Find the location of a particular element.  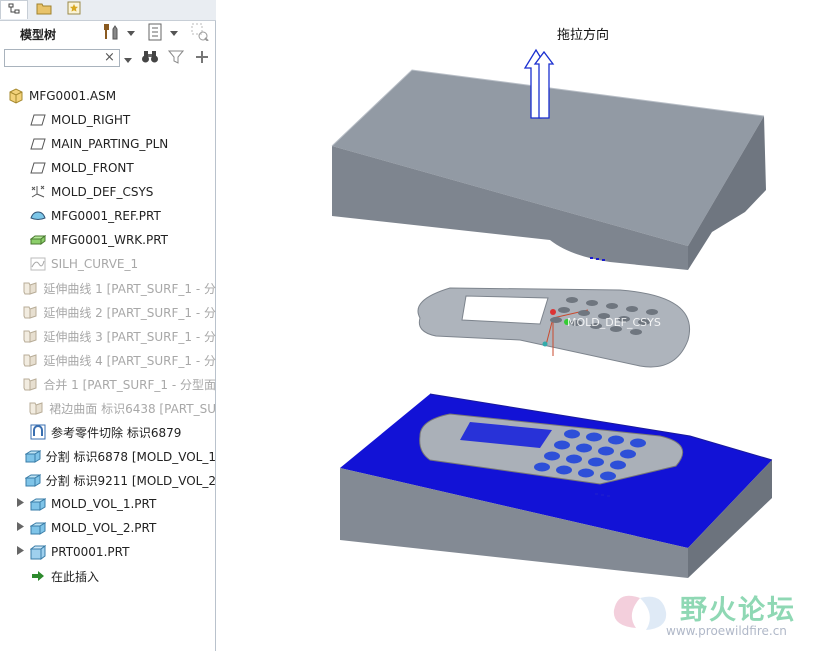

cutout-icon is located at coordinates (38, 432).